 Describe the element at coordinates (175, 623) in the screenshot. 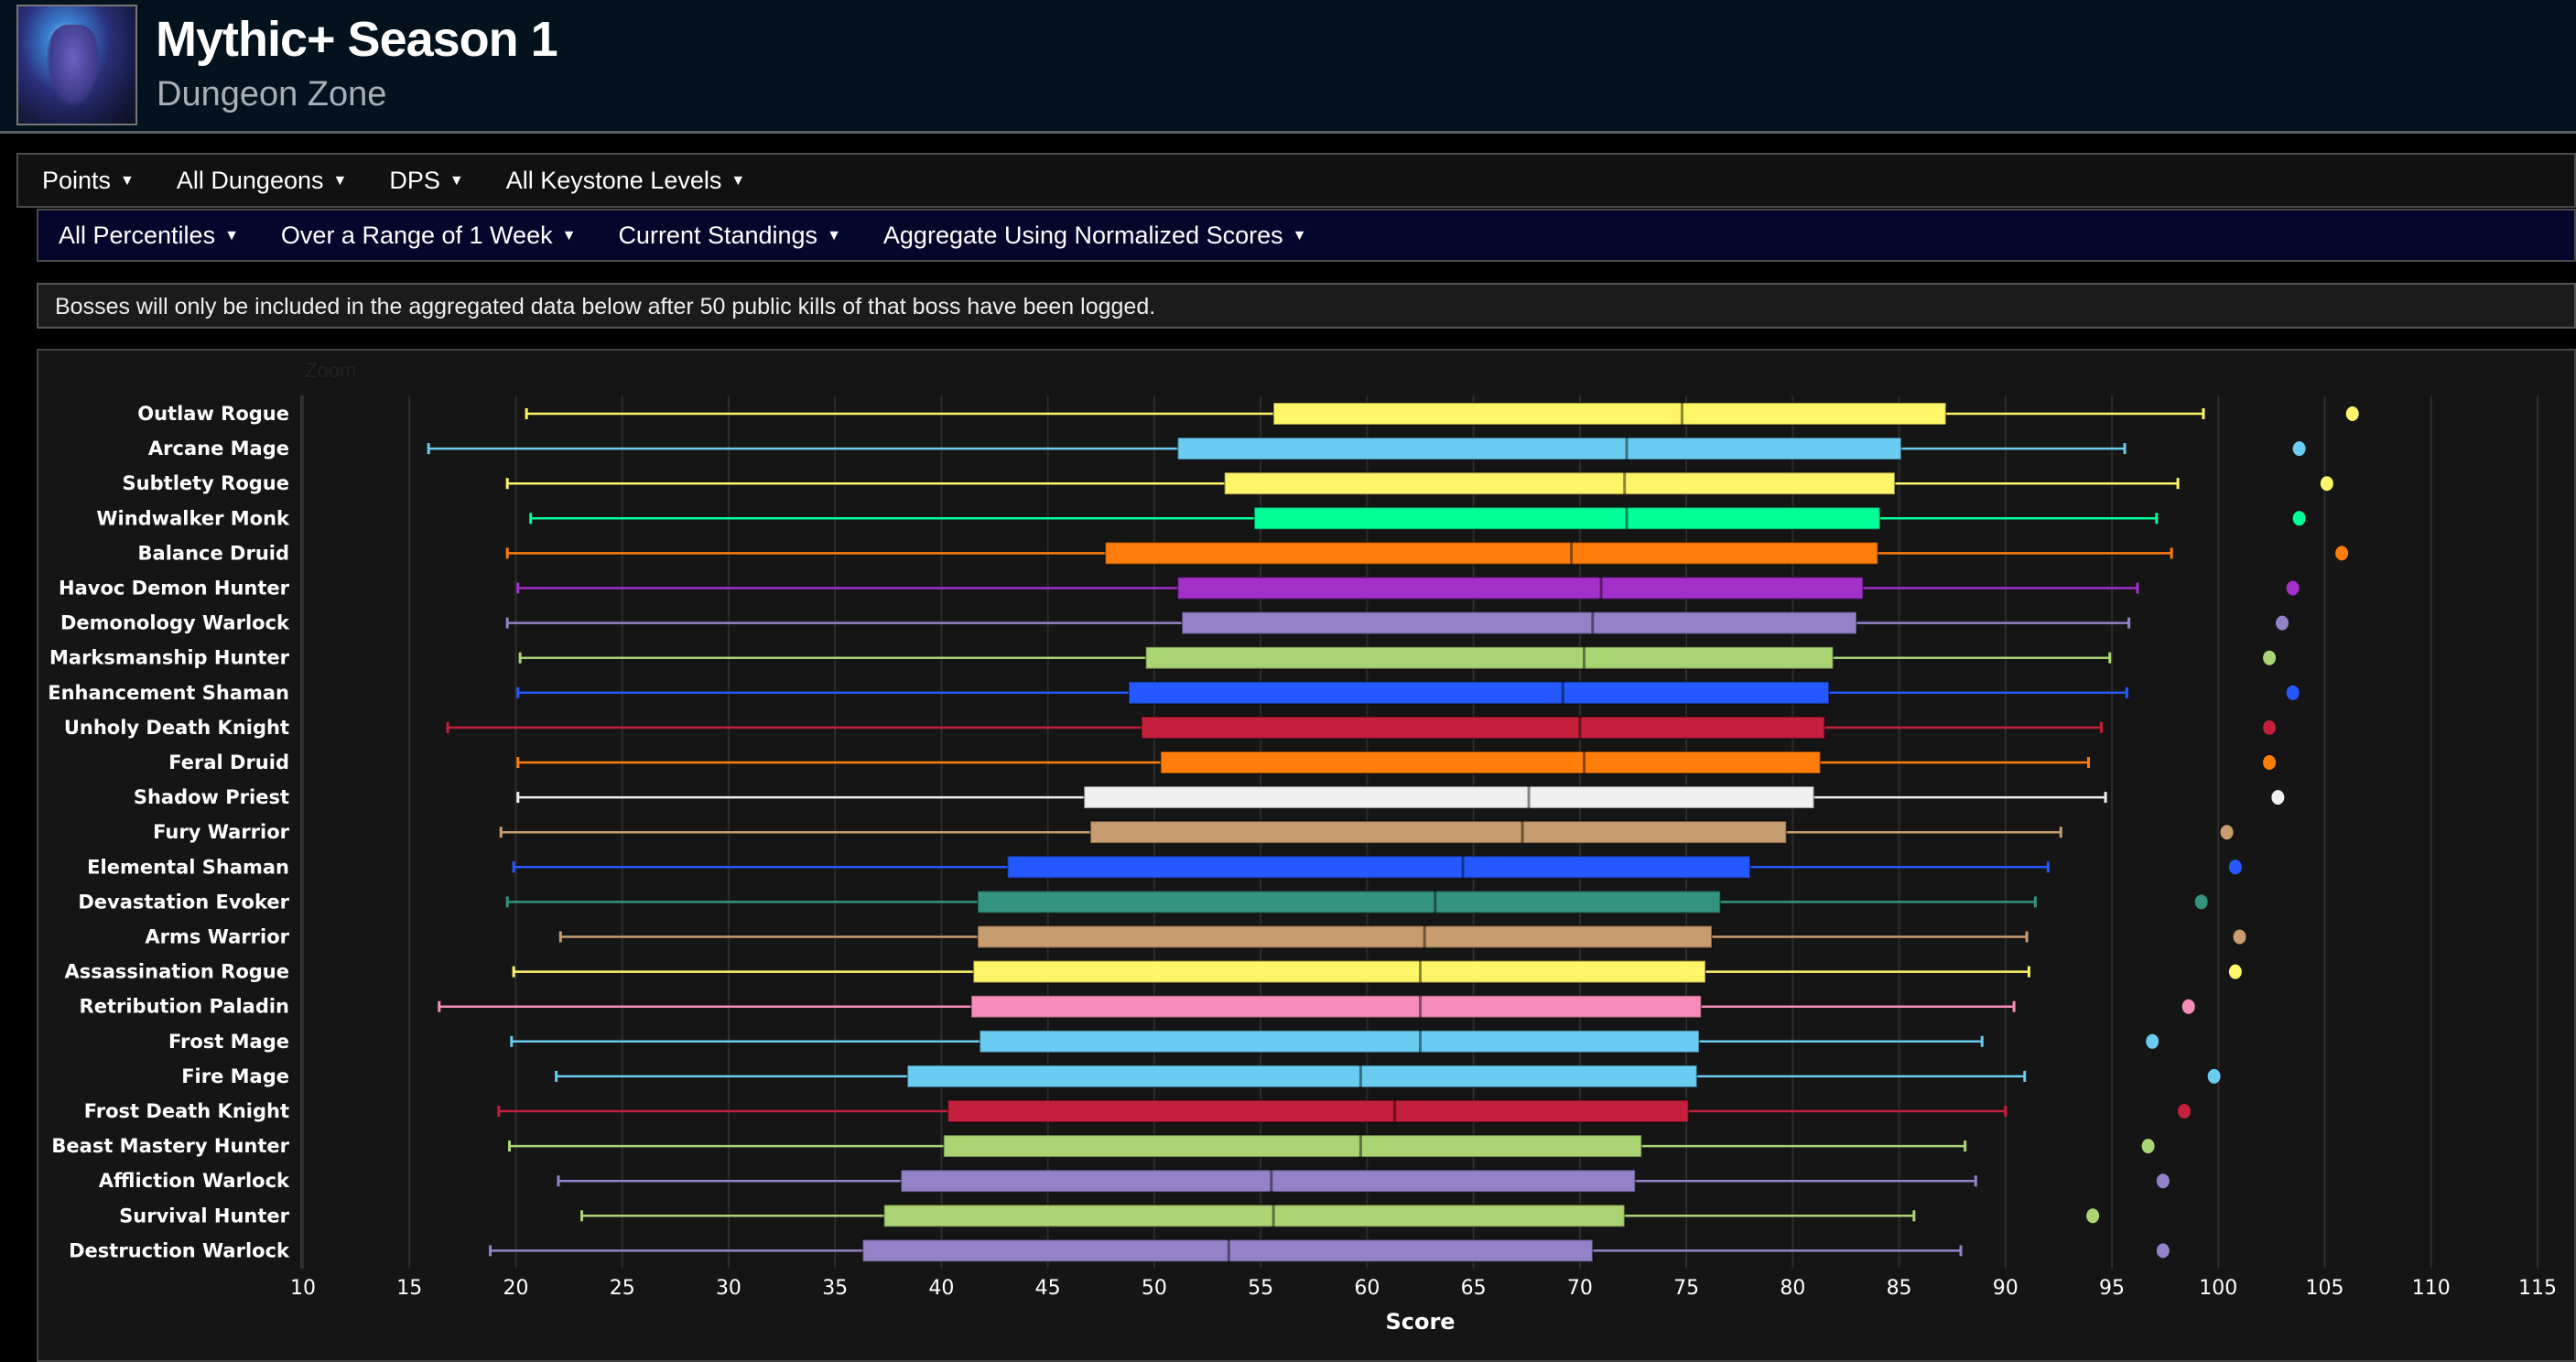

I see `category-label: Demonology Warlock` at that location.